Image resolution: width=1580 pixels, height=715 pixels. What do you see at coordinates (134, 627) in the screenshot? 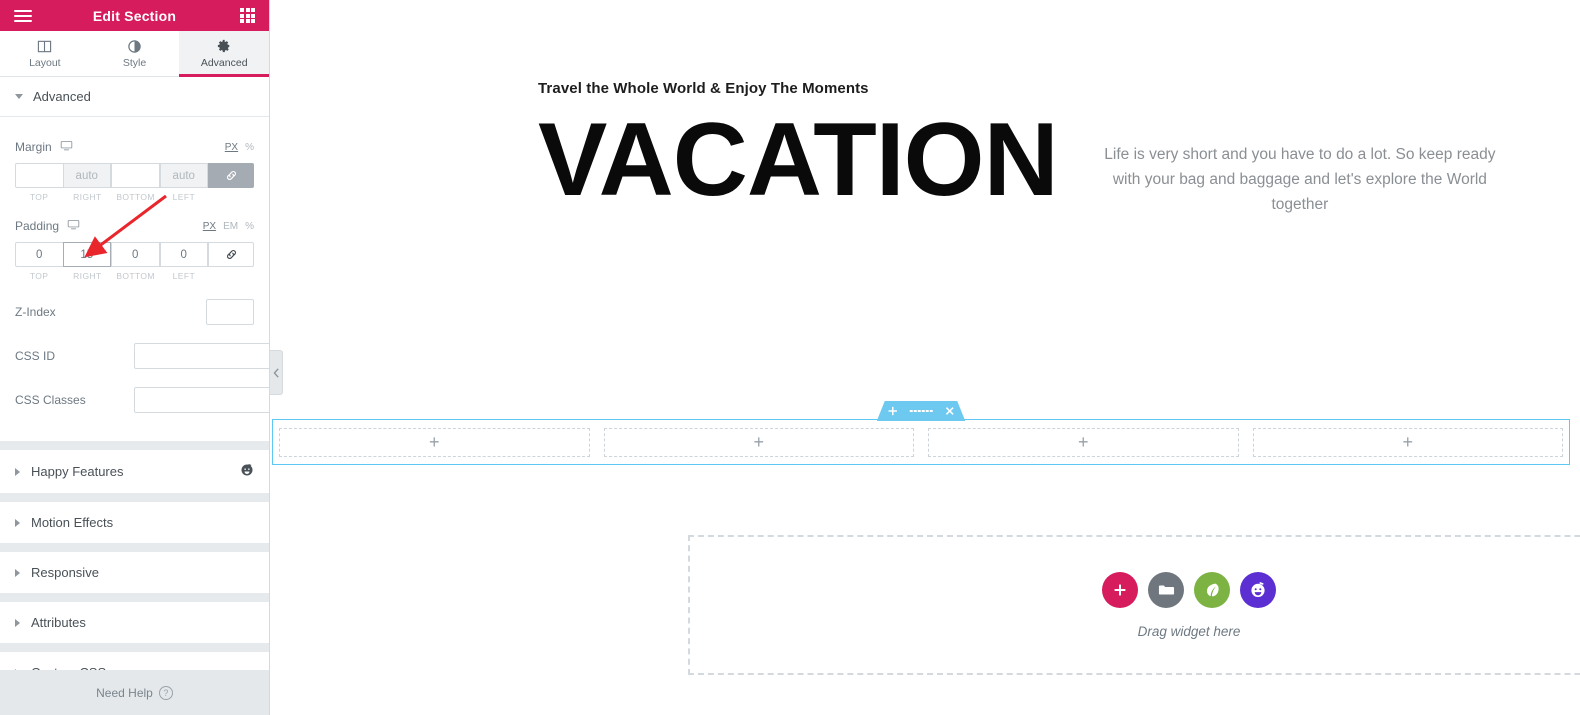
I see `section-attributes: Attributes` at bounding box center [134, 627].